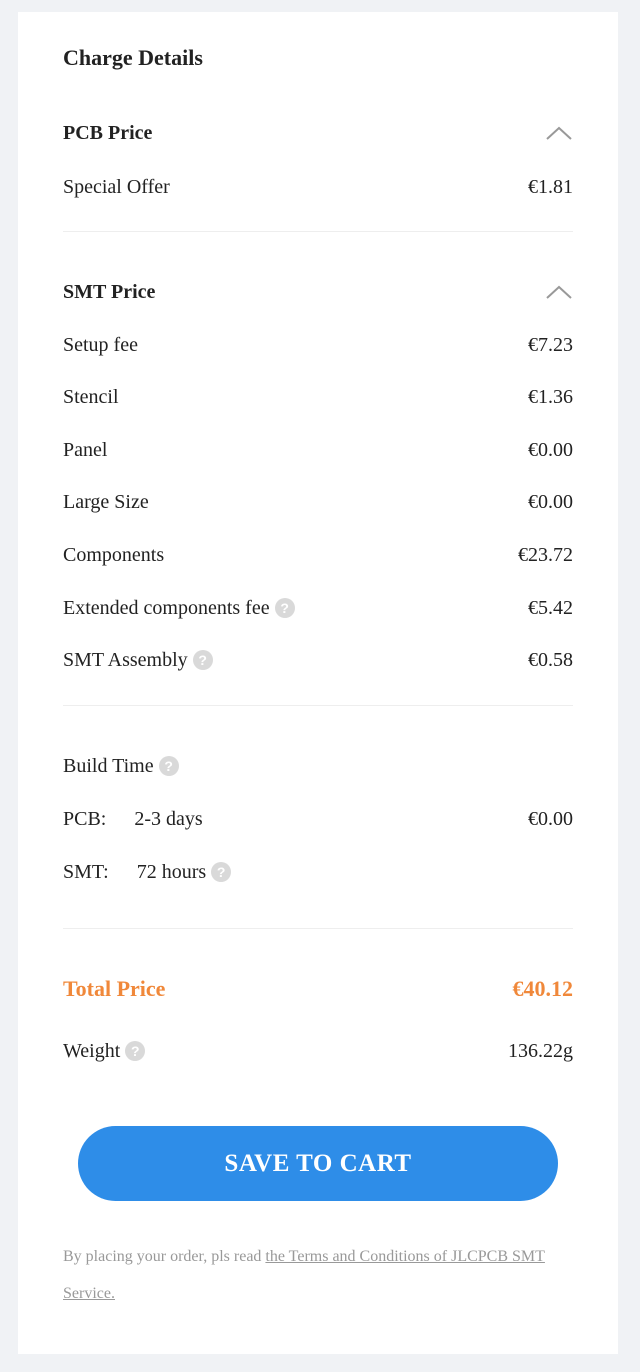 This screenshot has width=640, height=1372. Describe the element at coordinates (108, 132) in the screenshot. I see `pcb-price-heading: PCB Price` at that location.